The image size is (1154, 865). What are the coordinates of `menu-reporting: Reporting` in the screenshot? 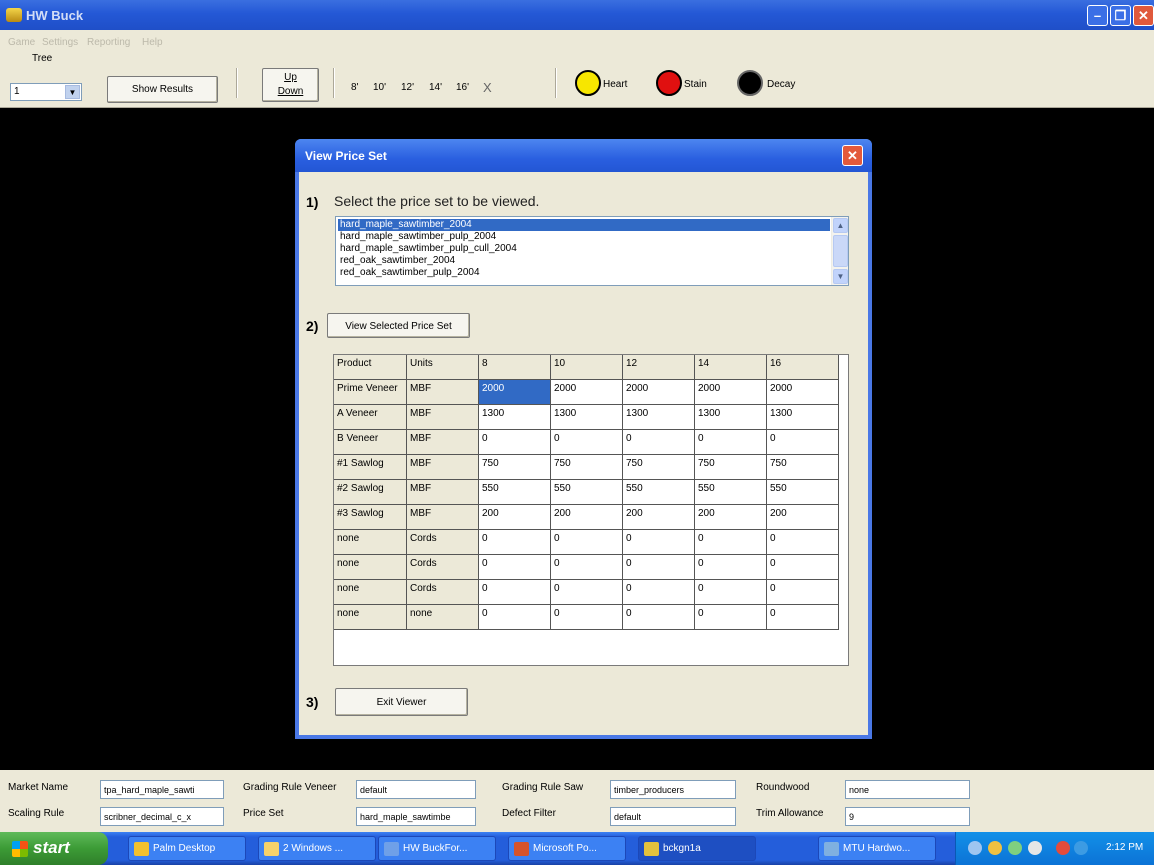 It's located at (108, 42).